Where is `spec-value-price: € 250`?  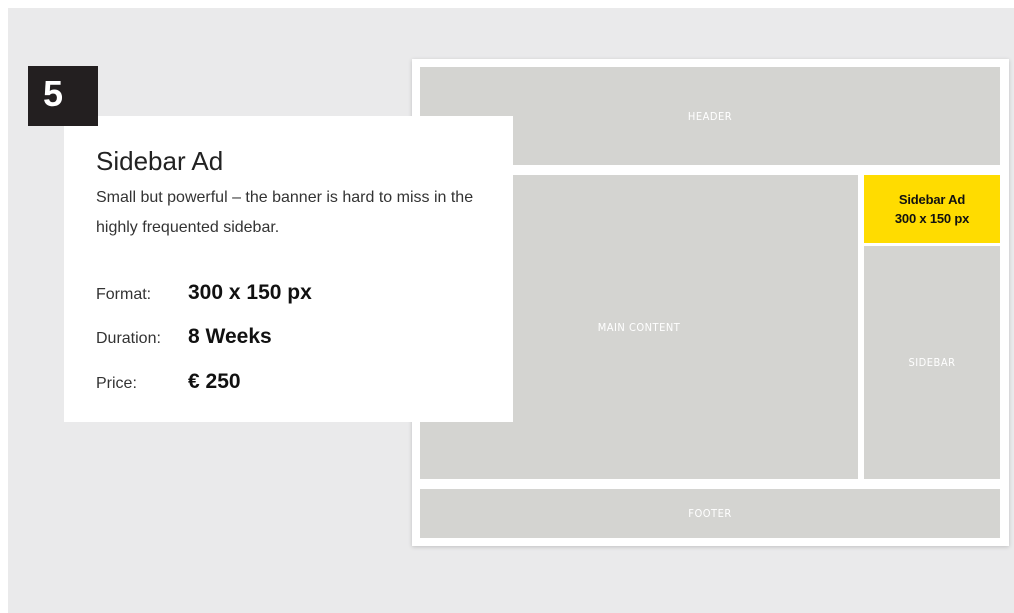 spec-value-price: € 250 is located at coordinates (214, 381).